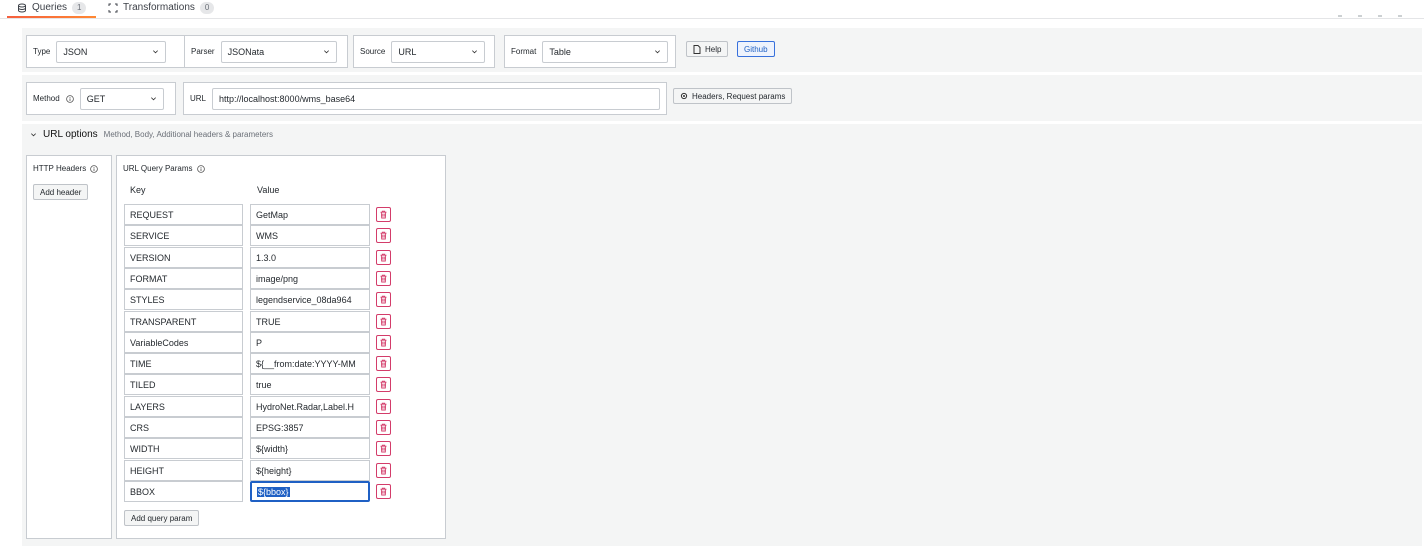 The width and height of the screenshot is (1424, 546). What do you see at coordinates (121, 98) in the screenshot?
I see `method-select: GET` at bounding box center [121, 98].